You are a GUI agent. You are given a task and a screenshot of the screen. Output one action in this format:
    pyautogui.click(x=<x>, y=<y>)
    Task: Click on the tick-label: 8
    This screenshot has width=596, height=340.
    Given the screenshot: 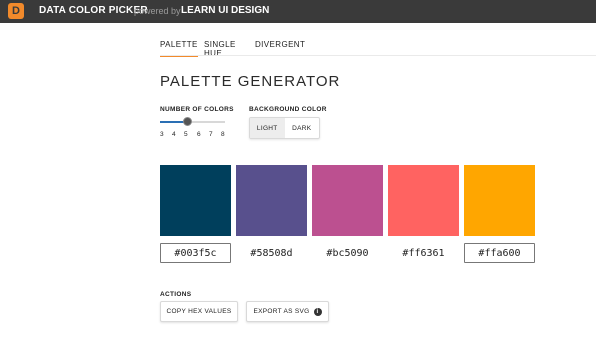 What is the action you would take?
    pyautogui.click(x=223, y=134)
    